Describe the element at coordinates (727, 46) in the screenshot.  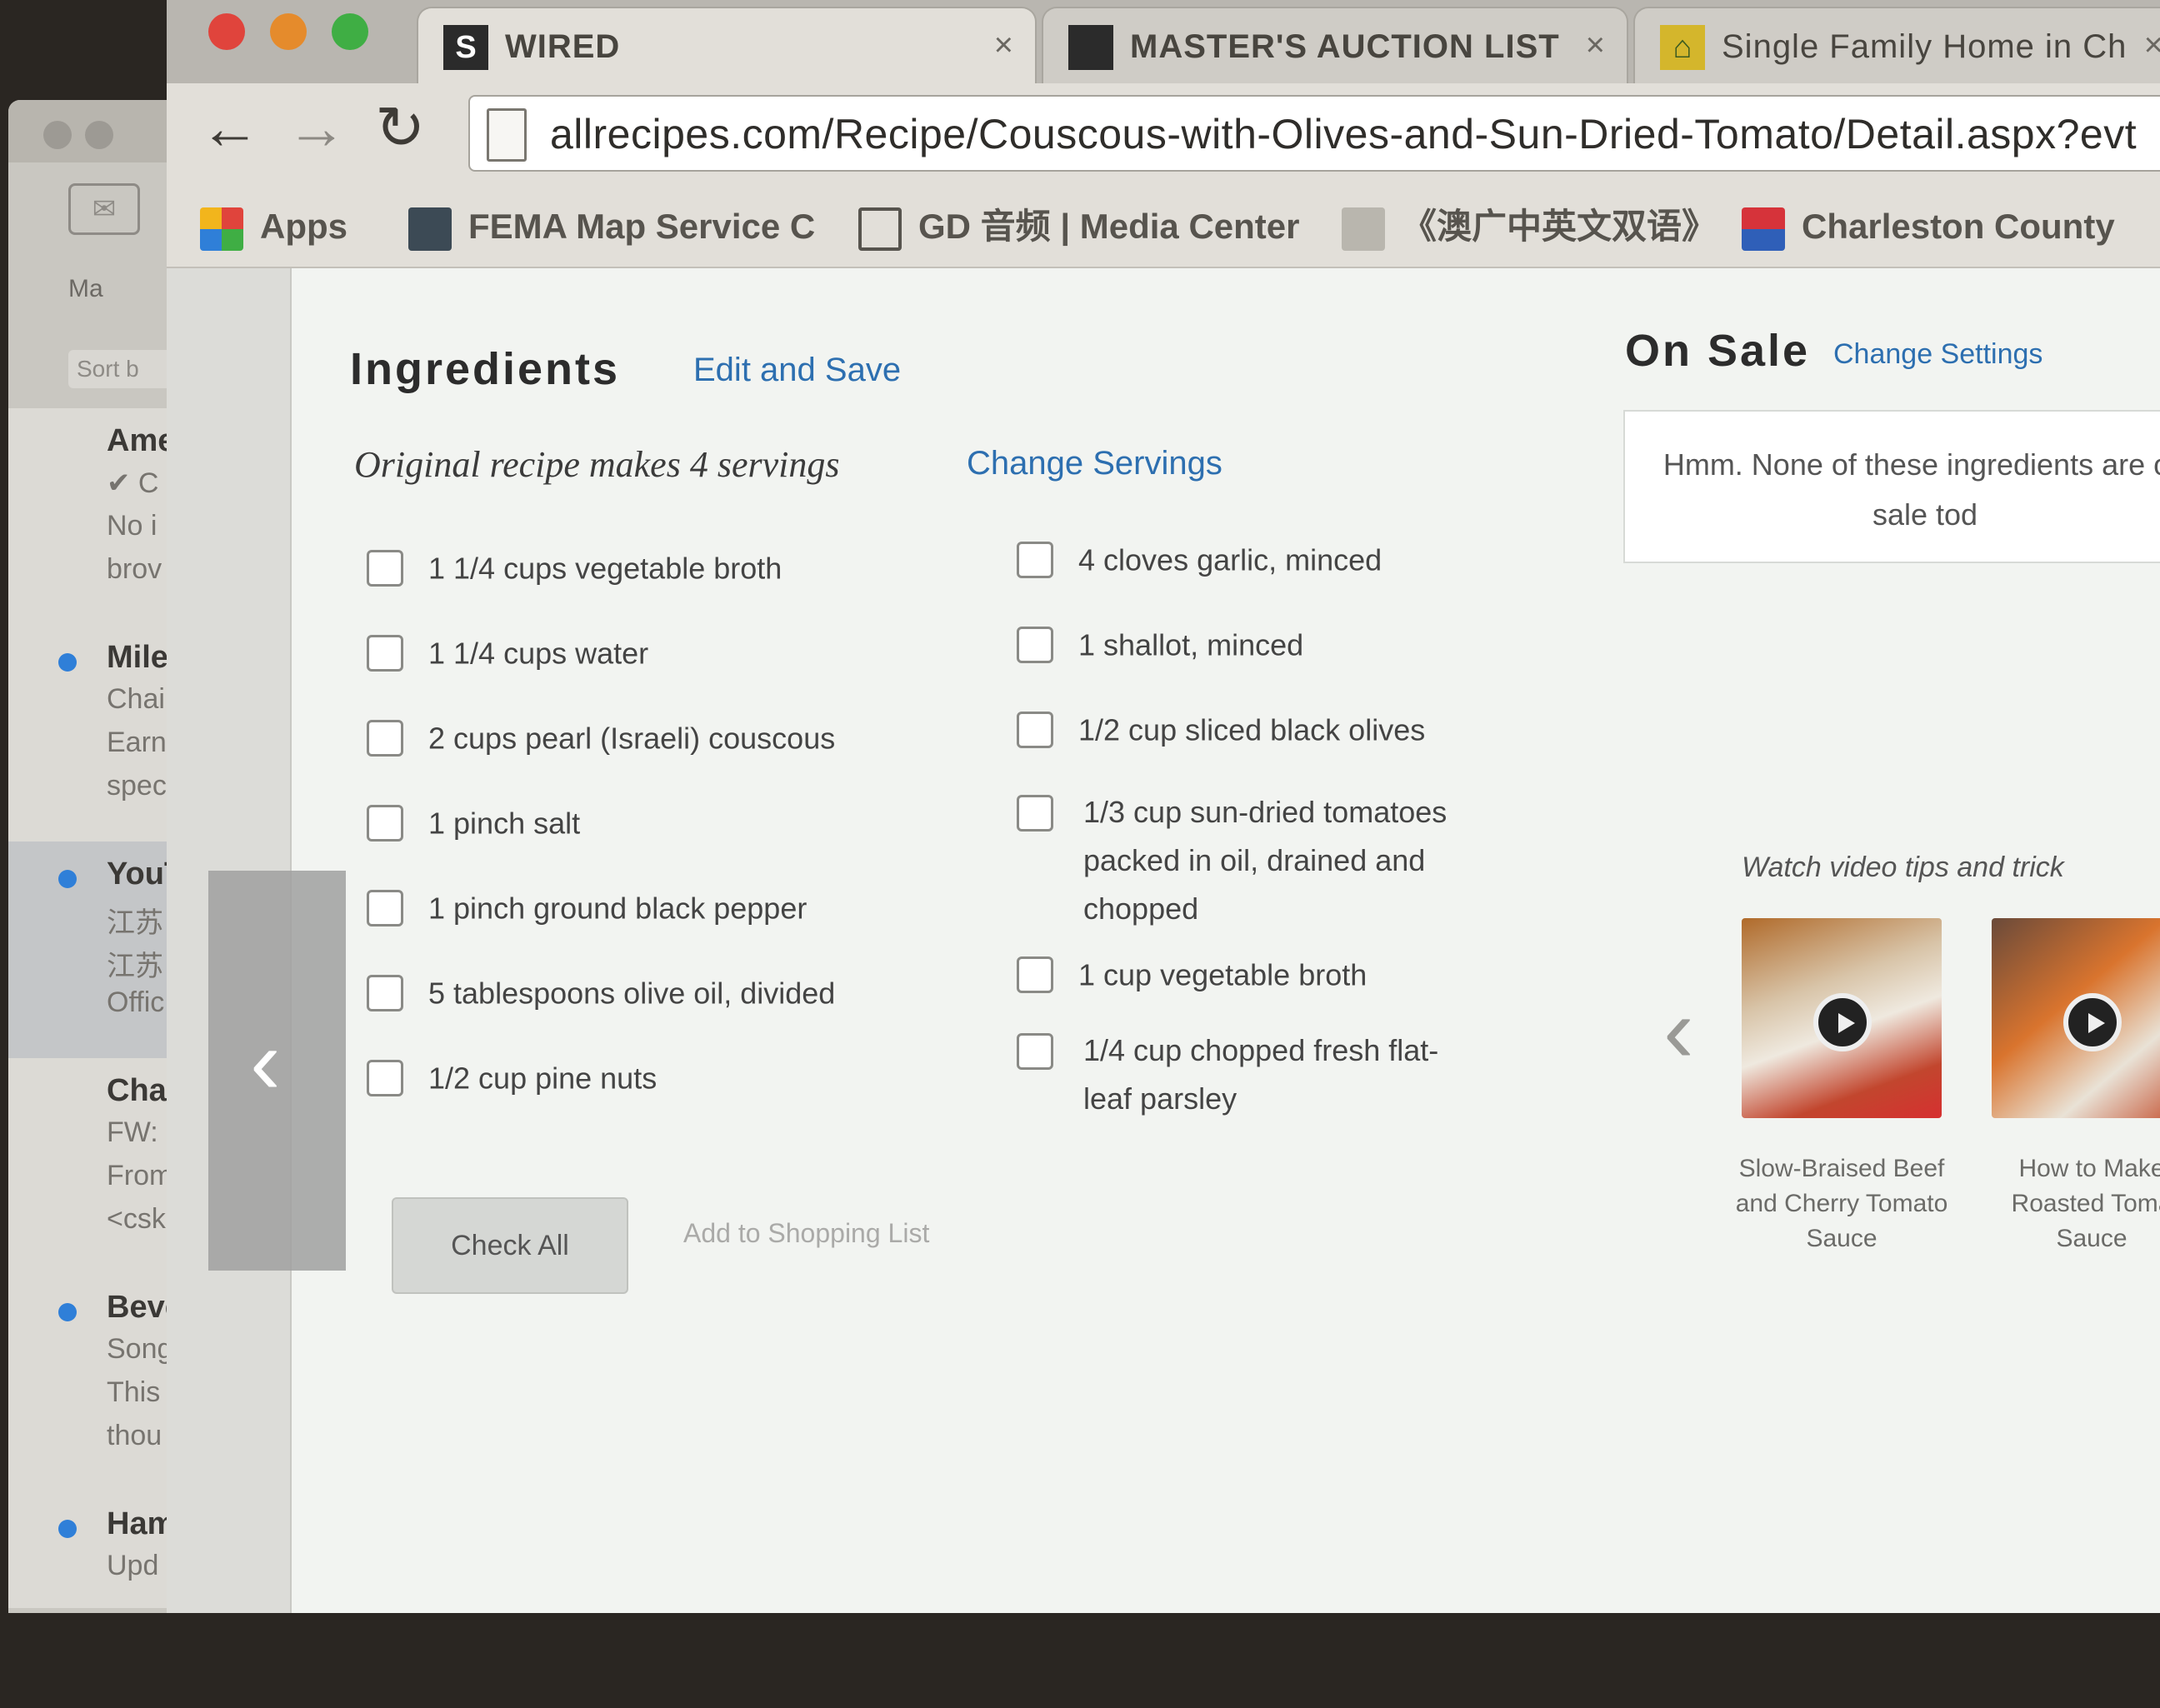
I see `tab-wired: S WIRED ×` at that location.